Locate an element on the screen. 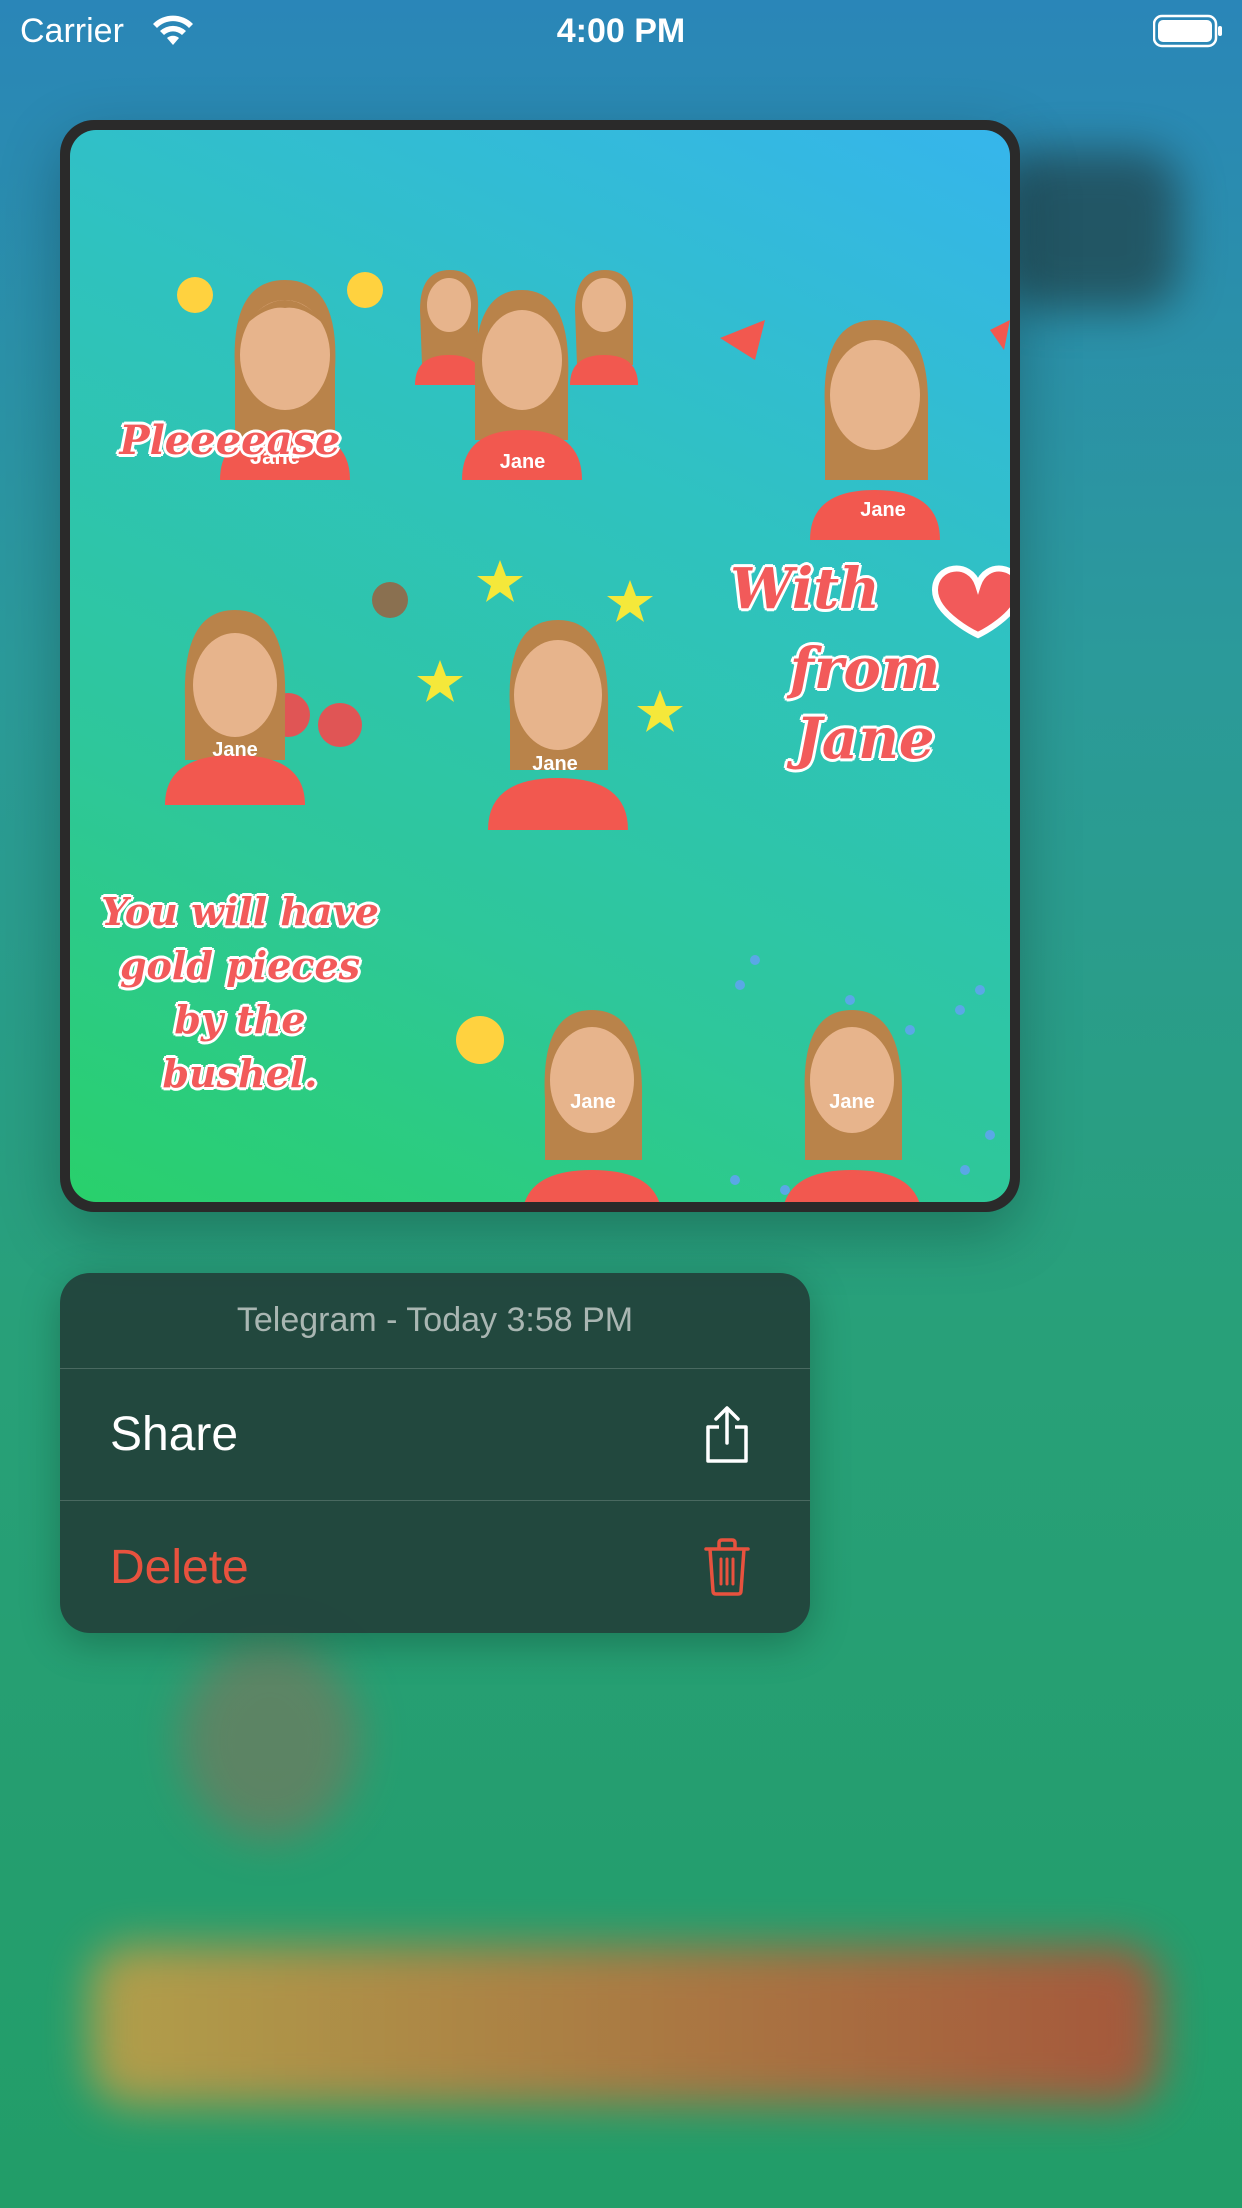  delete-label: Delete is located at coordinates (179, 1567).